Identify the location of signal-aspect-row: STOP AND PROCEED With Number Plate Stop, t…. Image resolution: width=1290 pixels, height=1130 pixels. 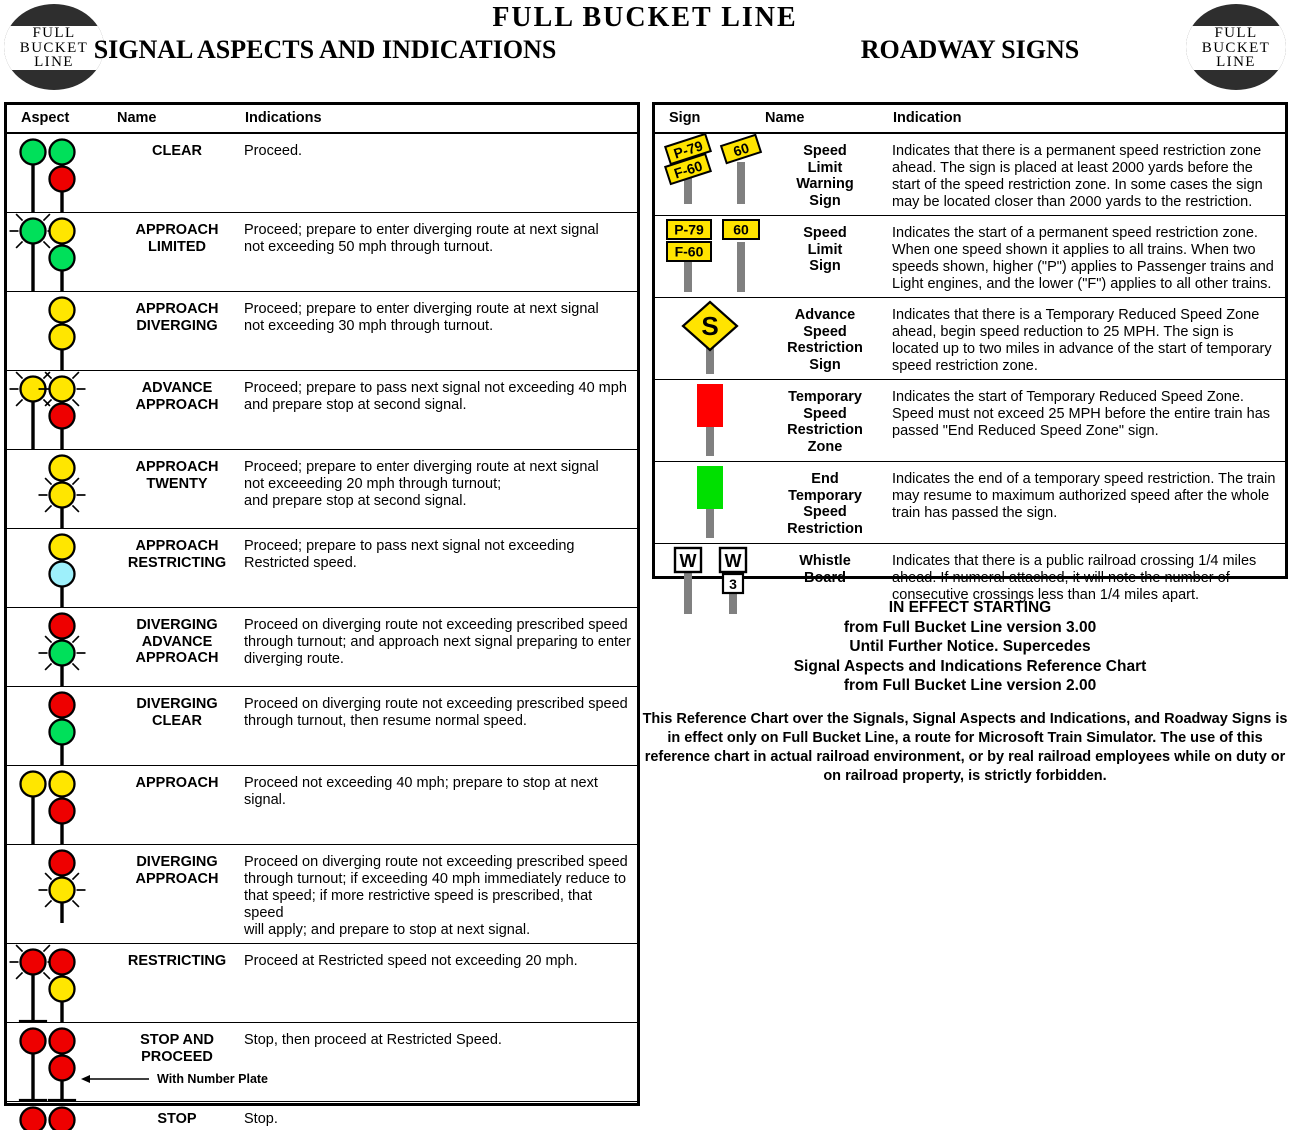
(322, 1062).